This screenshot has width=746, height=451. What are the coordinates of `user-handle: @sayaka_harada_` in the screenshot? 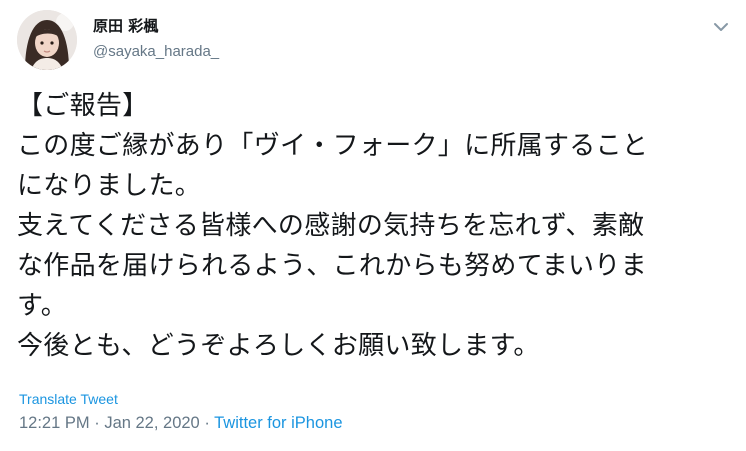 It's located at (156, 52).